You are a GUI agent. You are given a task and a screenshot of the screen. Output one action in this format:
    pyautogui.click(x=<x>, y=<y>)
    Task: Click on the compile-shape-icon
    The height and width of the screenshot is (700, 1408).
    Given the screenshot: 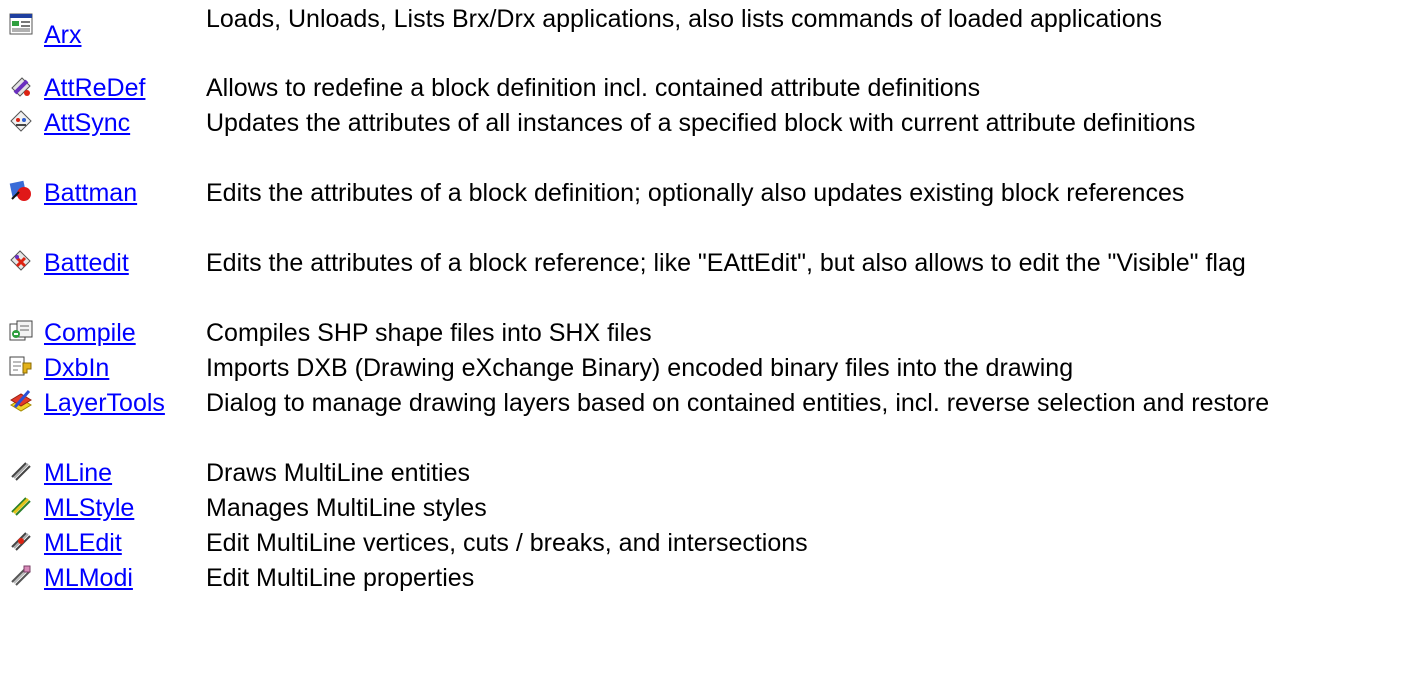 What is the action you would take?
    pyautogui.click(x=21, y=332)
    